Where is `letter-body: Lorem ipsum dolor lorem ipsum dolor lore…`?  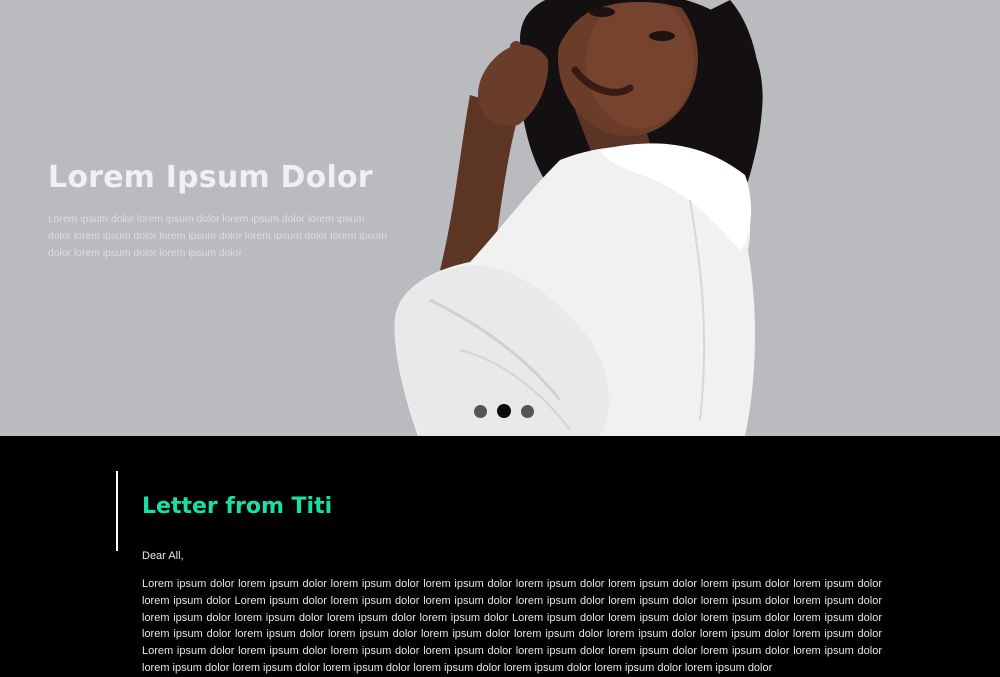
letter-body: Lorem ipsum dolor lorem ipsum dolor lore… is located at coordinates (512, 626).